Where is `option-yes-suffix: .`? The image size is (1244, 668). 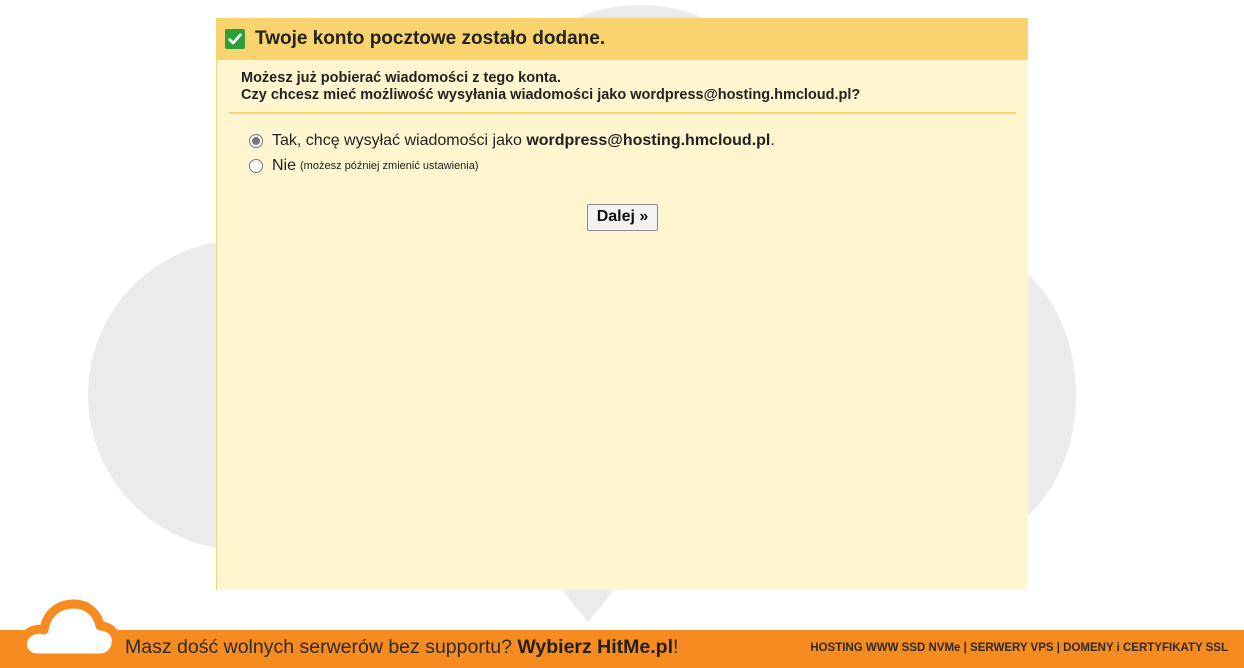
option-yes-suffix: . is located at coordinates (772, 140).